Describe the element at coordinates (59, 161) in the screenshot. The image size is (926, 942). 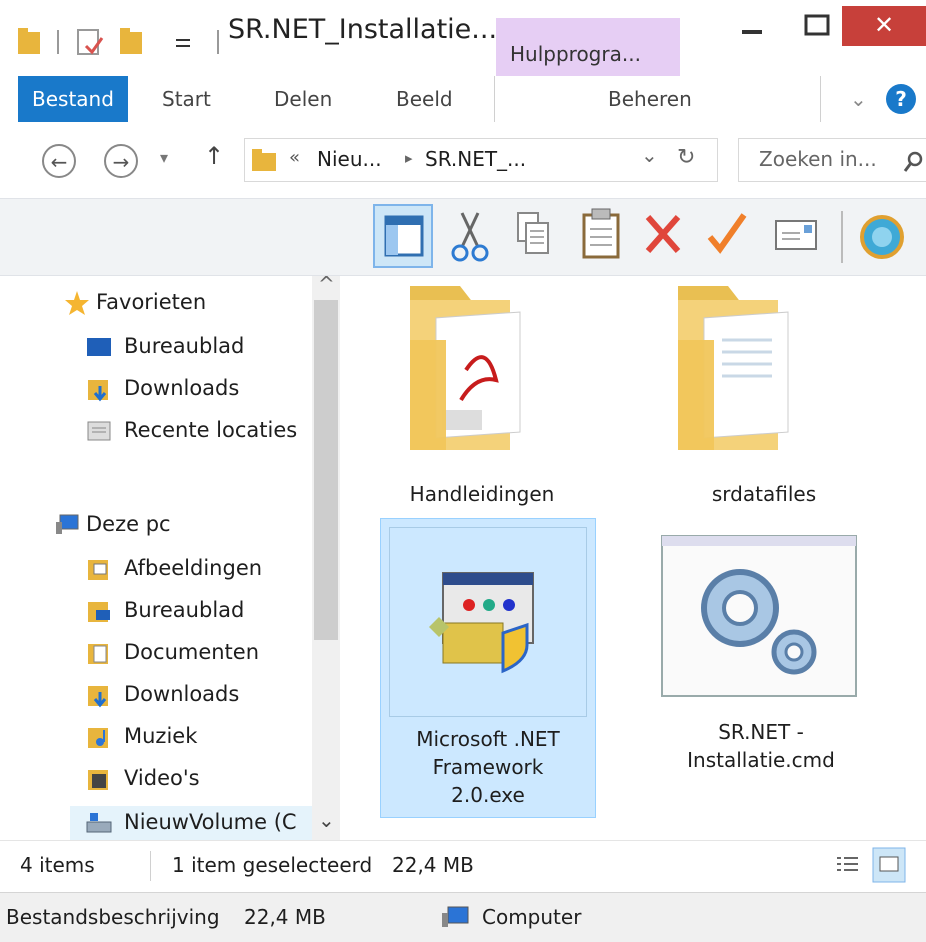
I see `back-button: ←` at that location.